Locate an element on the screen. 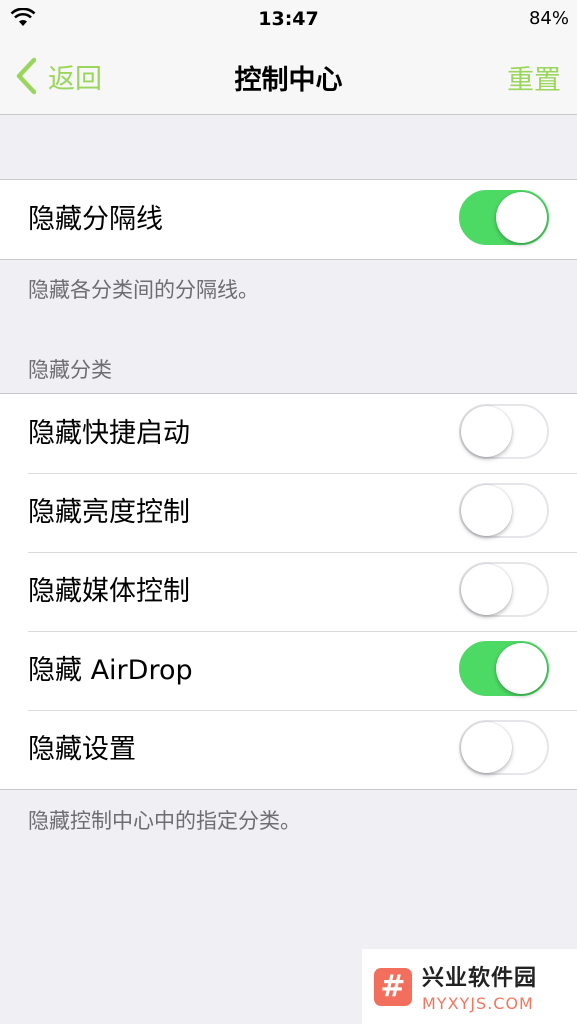  watermark: # 兴业软件园 MYXYJS.COM is located at coordinates (469, 986).